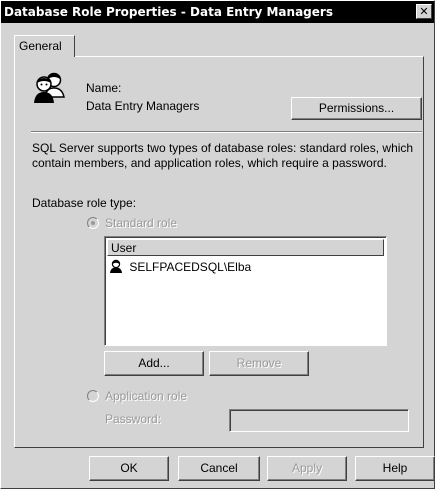  I want to click on radio-selected-dot, so click(93, 223).